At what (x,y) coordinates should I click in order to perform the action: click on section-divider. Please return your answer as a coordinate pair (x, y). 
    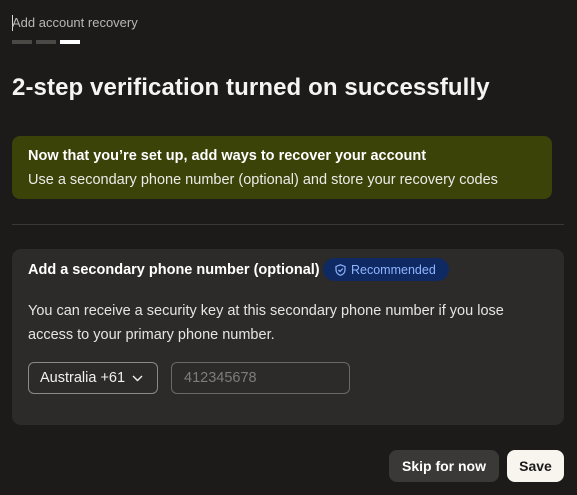
    Looking at the image, I should click on (288, 224).